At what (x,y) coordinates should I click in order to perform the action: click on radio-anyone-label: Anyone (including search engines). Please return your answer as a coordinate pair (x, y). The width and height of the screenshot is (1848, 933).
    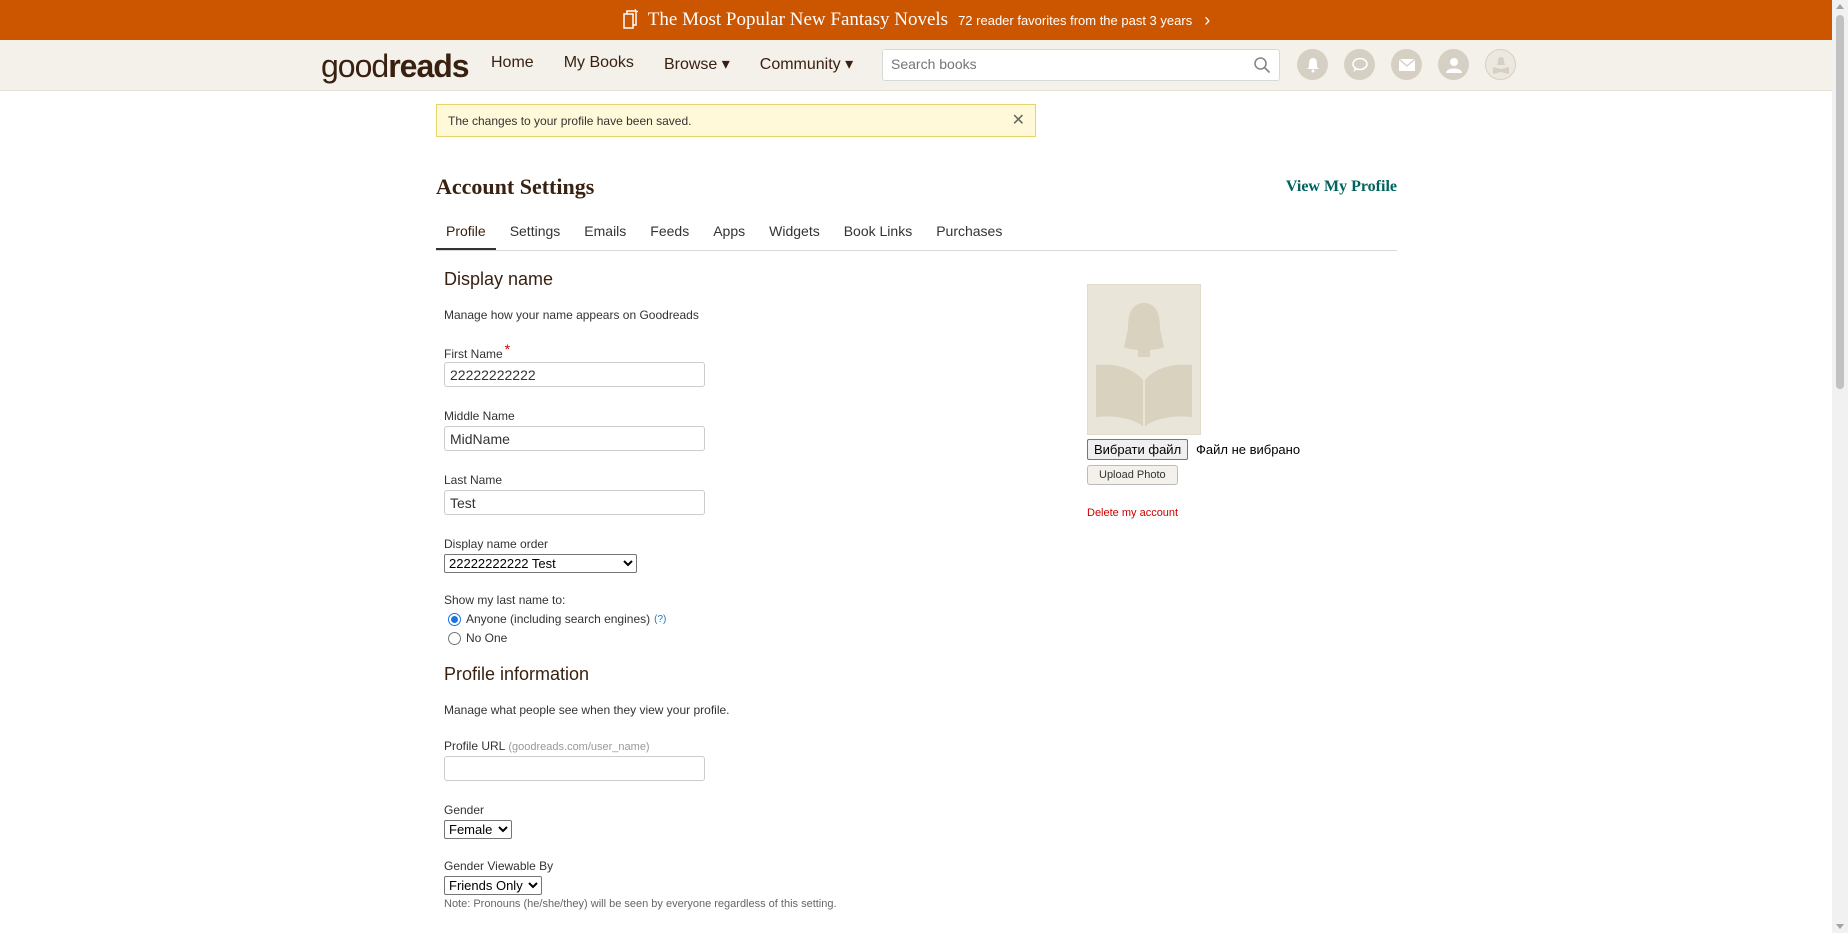
    Looking at the image, I should click on (558, 619).